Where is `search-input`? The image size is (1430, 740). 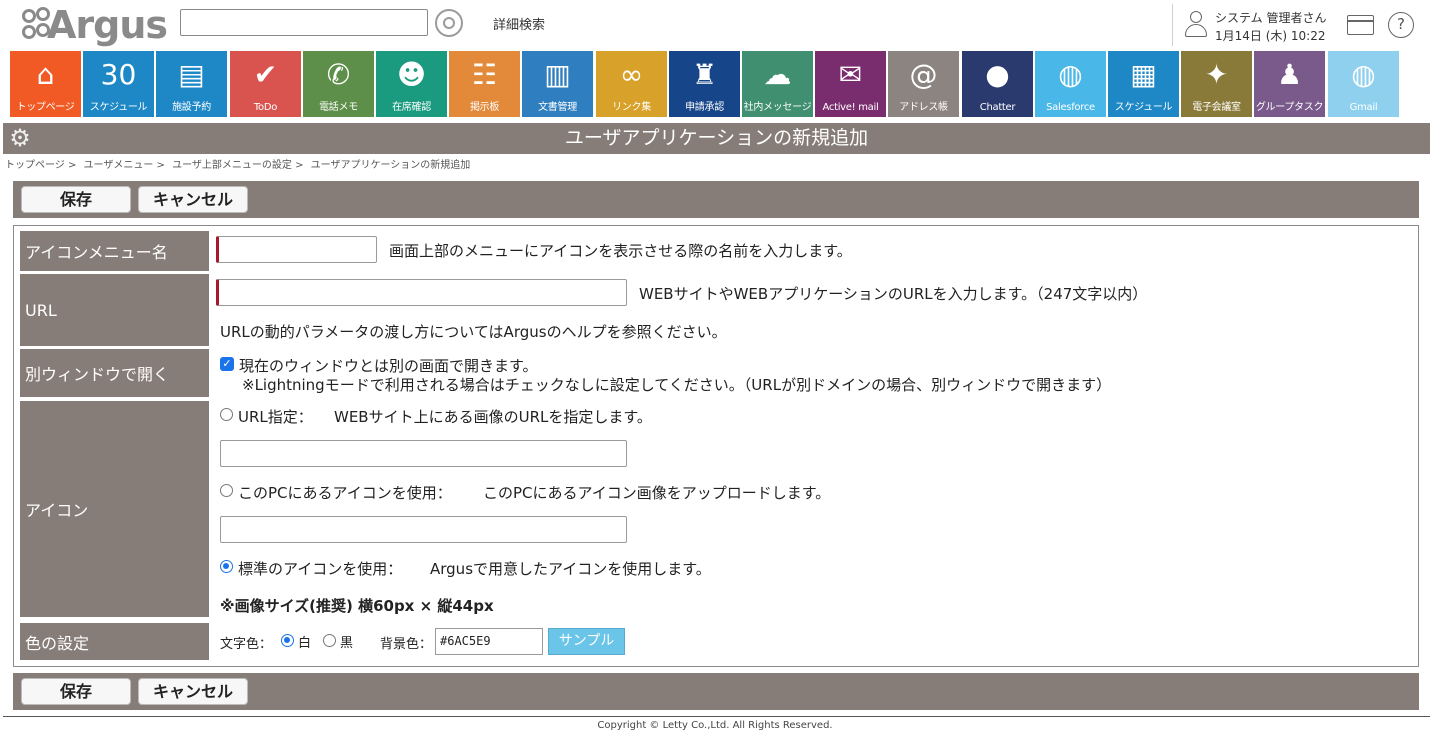
search-input is located at coordinates (304, 22).